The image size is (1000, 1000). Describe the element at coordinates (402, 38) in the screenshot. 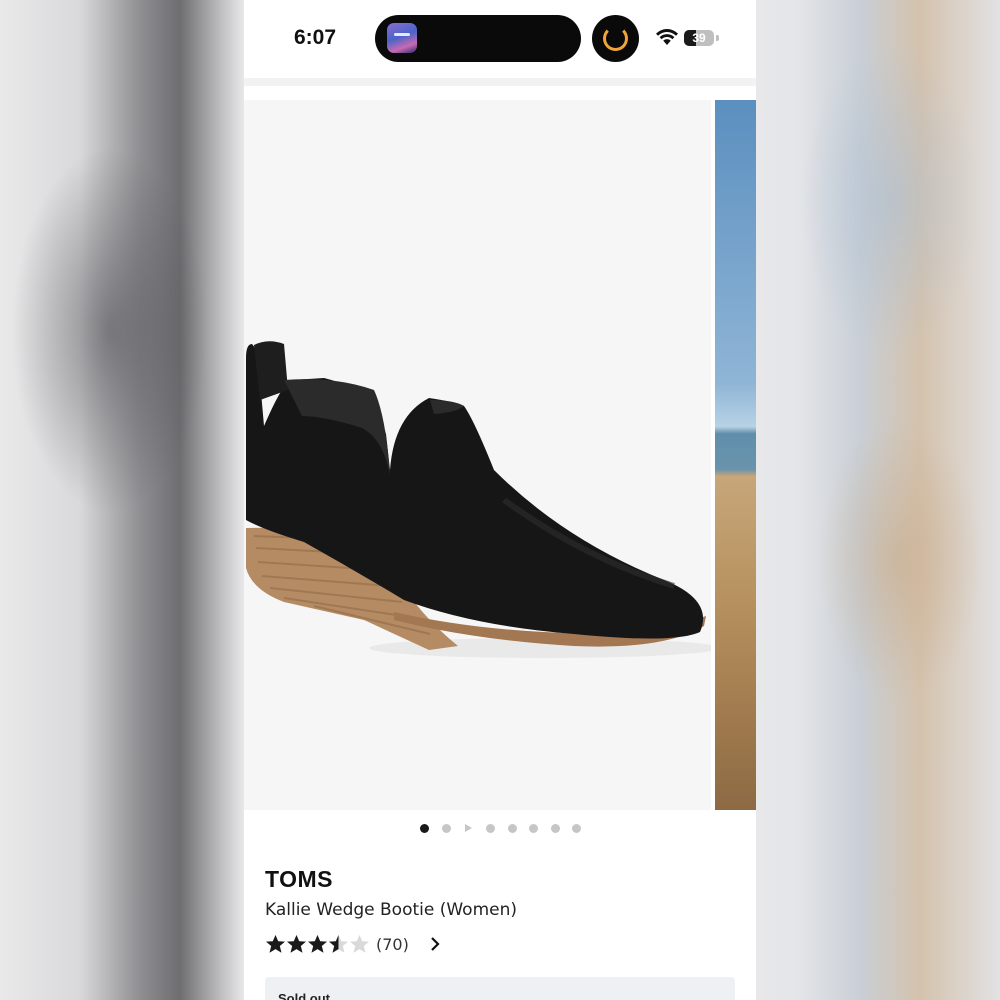

I see `now-playing-thumbnail-icon` at that location.